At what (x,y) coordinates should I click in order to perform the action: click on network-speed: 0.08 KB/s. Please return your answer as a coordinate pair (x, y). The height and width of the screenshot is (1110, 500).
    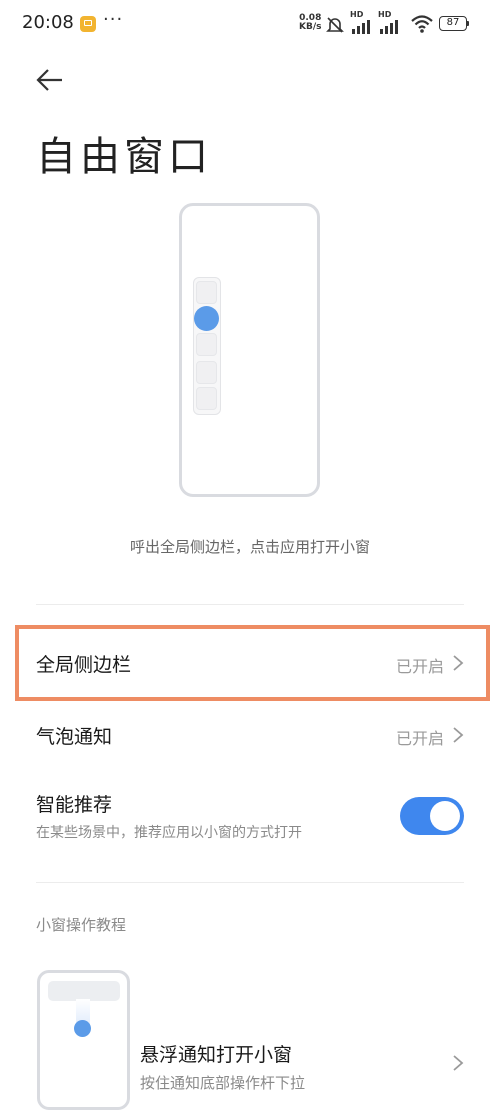
    Looking at the image, I should click on (310, 23).